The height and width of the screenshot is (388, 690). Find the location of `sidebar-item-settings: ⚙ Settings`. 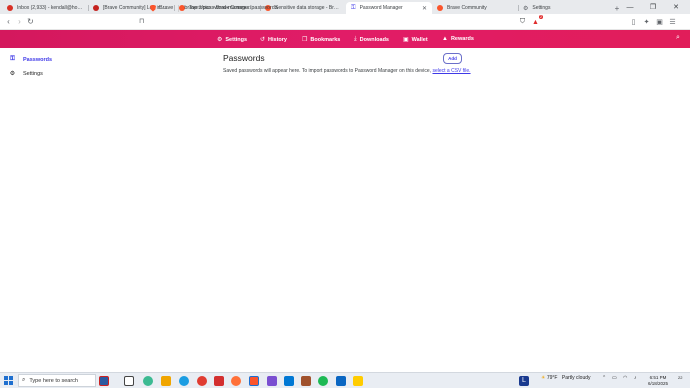

sidebar-item-settings: ⚙ Settings is located at coordinates (25, 74).